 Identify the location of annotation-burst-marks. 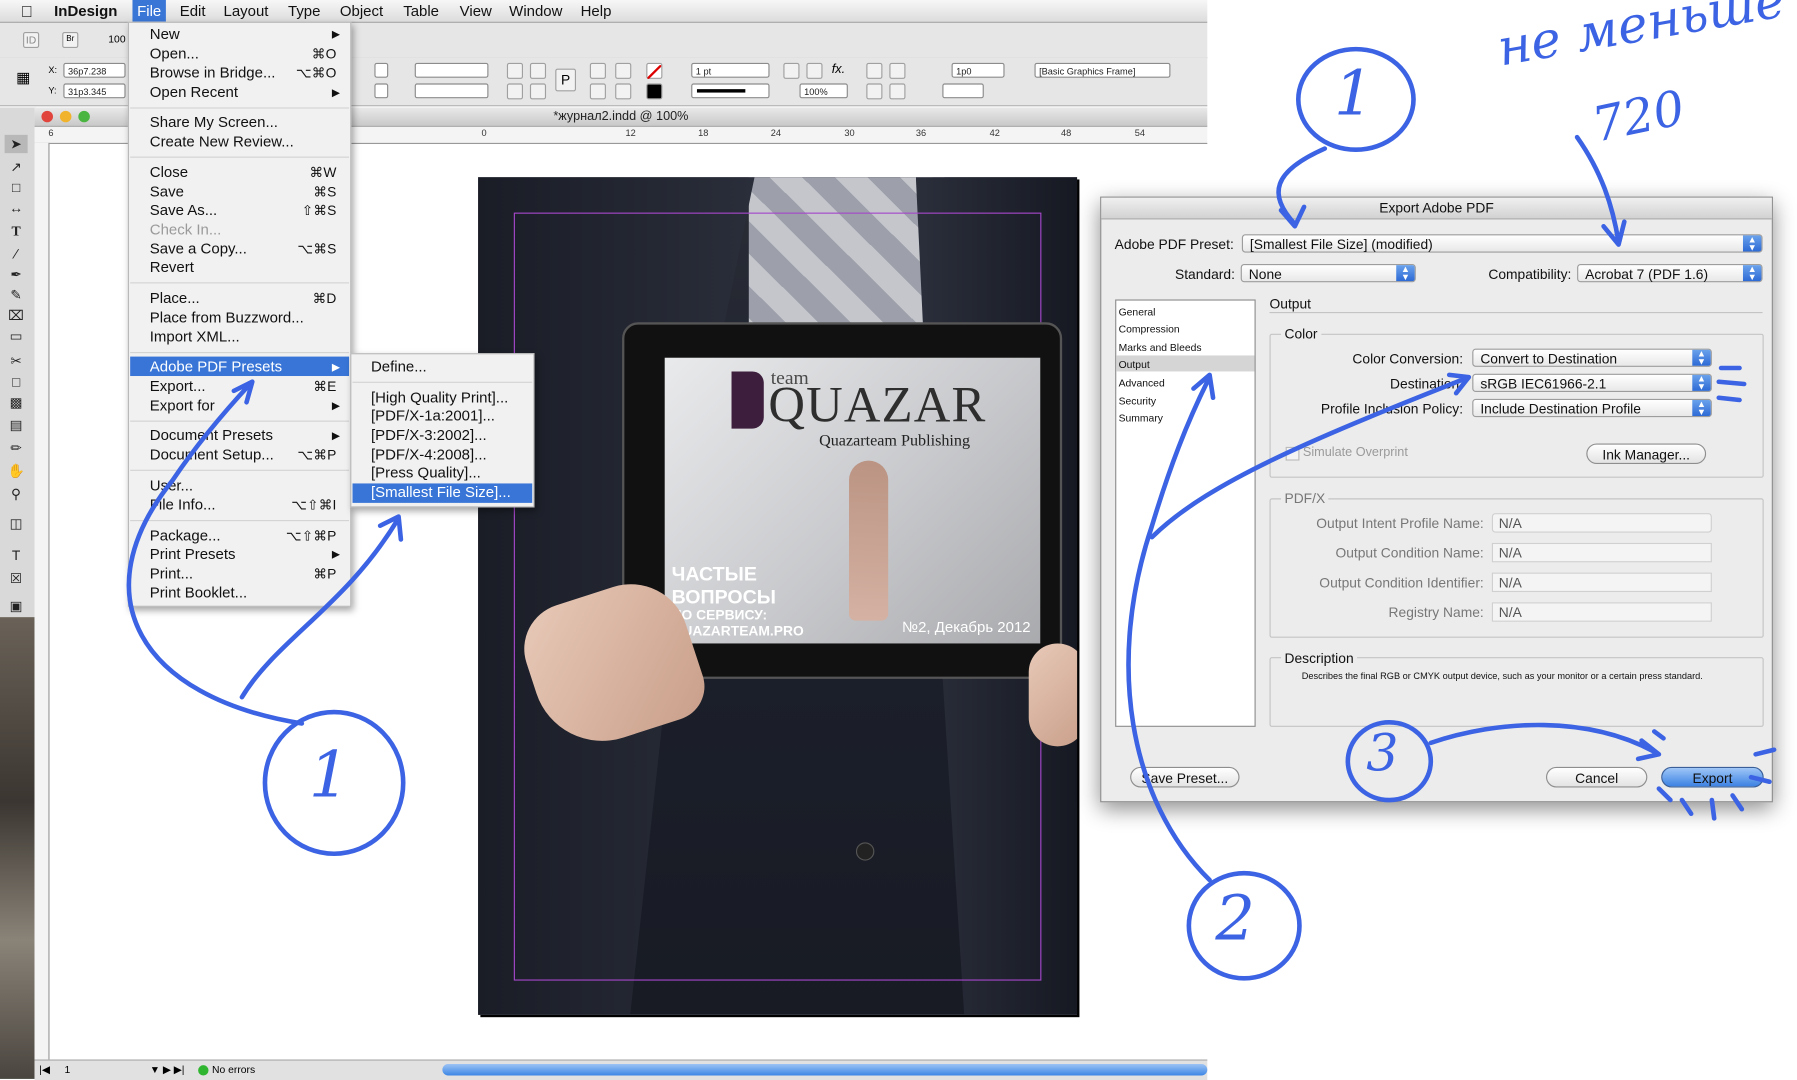
(1714, 775).